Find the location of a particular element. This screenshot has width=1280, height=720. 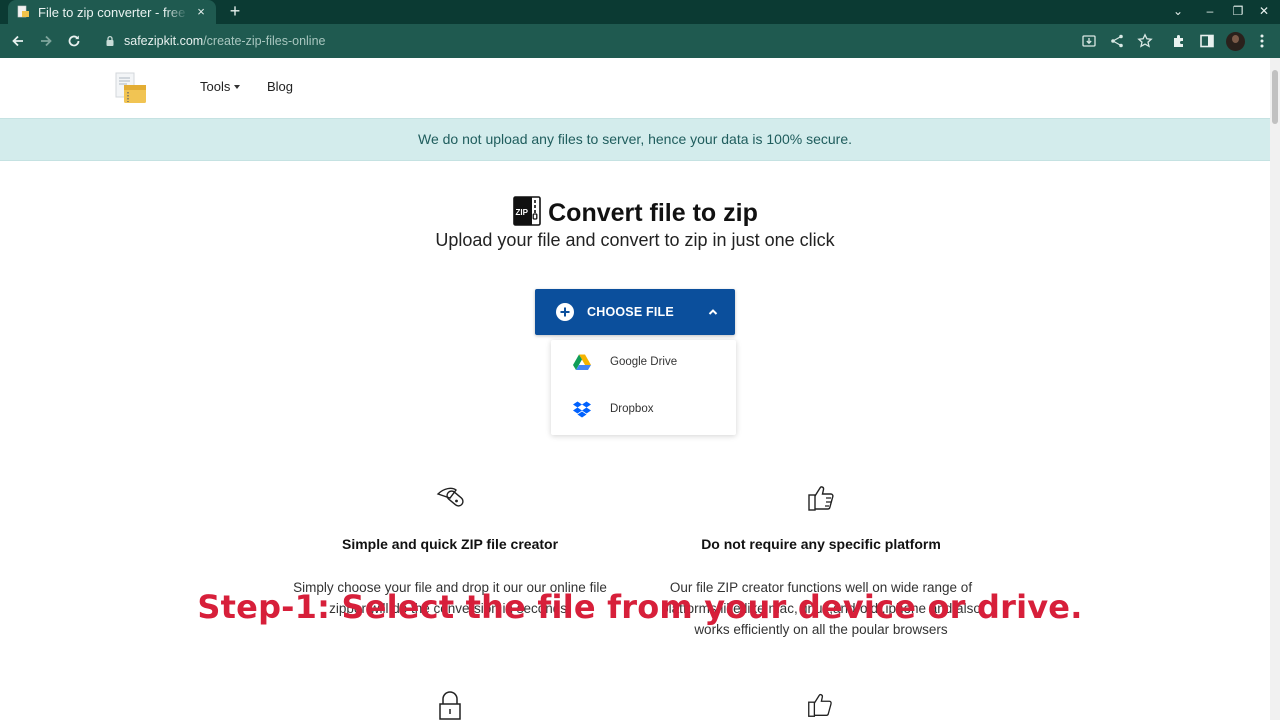

side-panel-icon is located at coordinates (1207, 41).